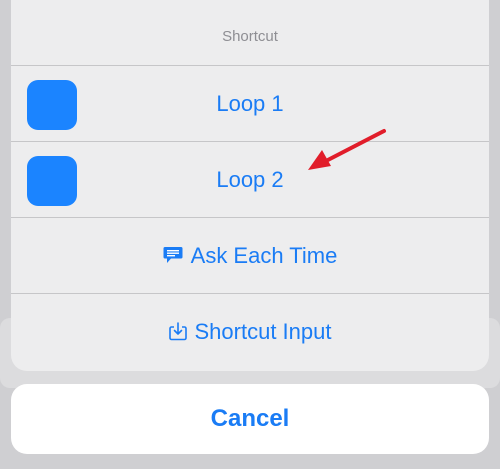  What do you see at coordinates (250, 33) in the screenshot?
I see `sheet-title: Shortcut` at bounding box center [250, 33].